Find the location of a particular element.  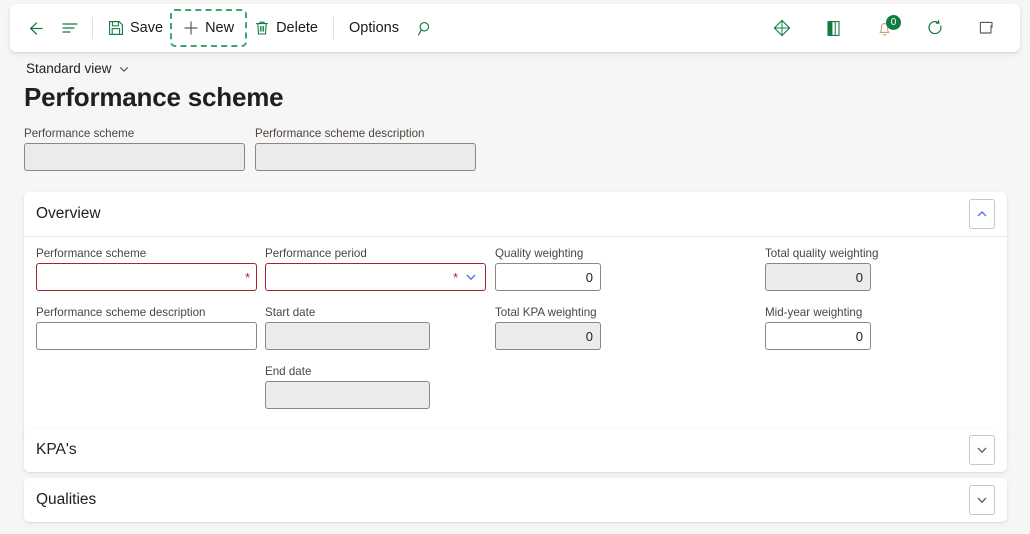

overview-field-performance-scheme-description: Performance scheme description is located at coordinates (146, 328).